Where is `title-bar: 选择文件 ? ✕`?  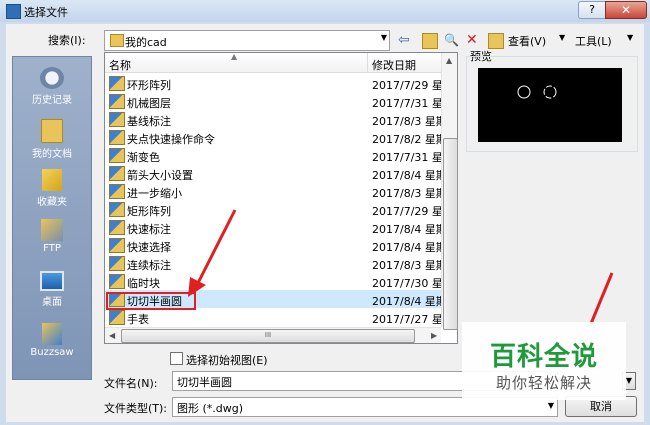
title-bar: 选择文件 ? ✕ is located at coordinates (325, 11).